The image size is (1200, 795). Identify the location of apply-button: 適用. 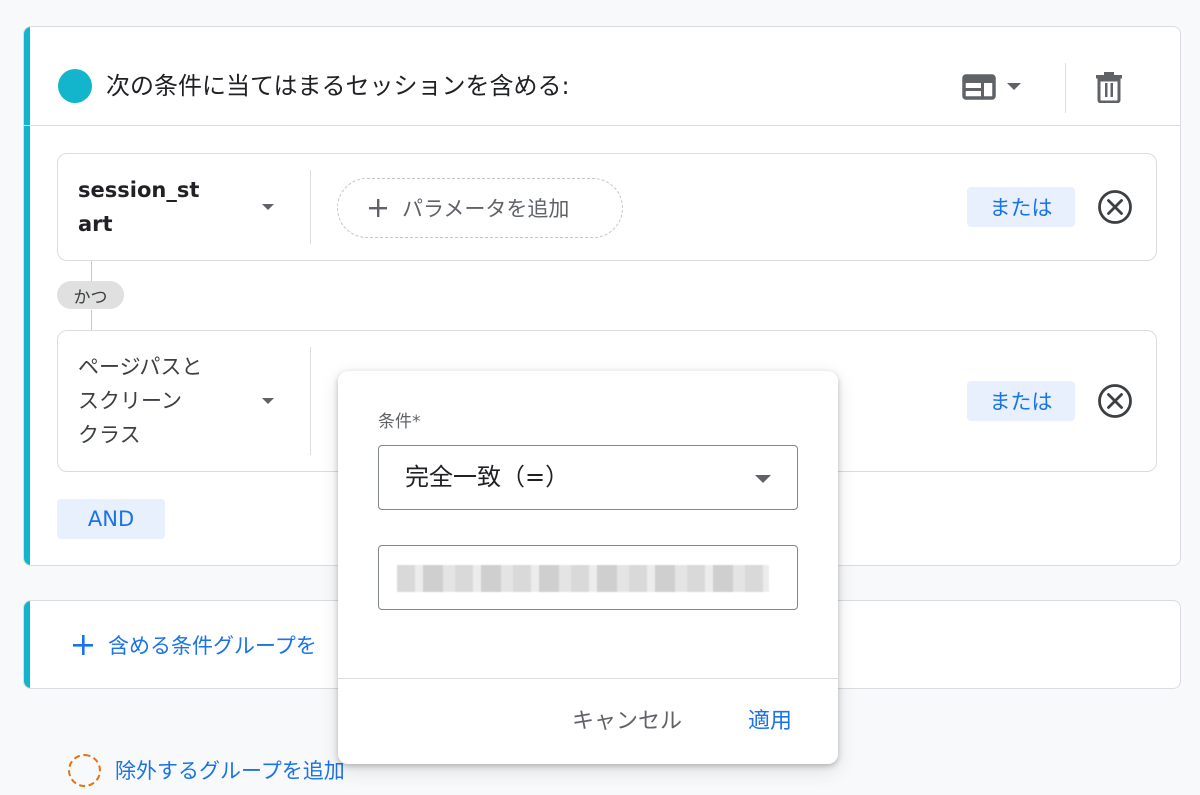
(770, 719).